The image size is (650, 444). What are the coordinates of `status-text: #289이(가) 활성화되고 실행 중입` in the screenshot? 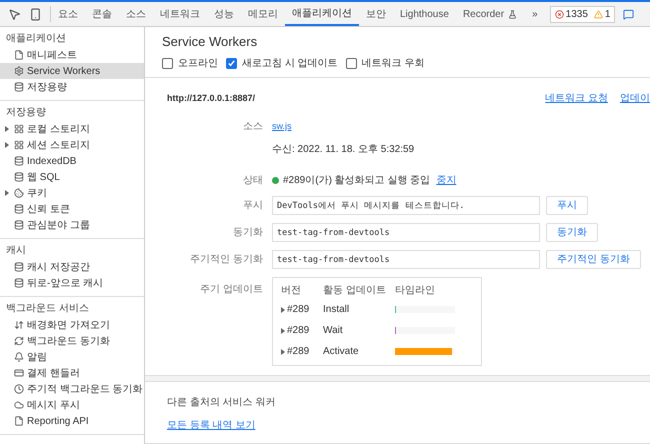 It's located at (356, 181).